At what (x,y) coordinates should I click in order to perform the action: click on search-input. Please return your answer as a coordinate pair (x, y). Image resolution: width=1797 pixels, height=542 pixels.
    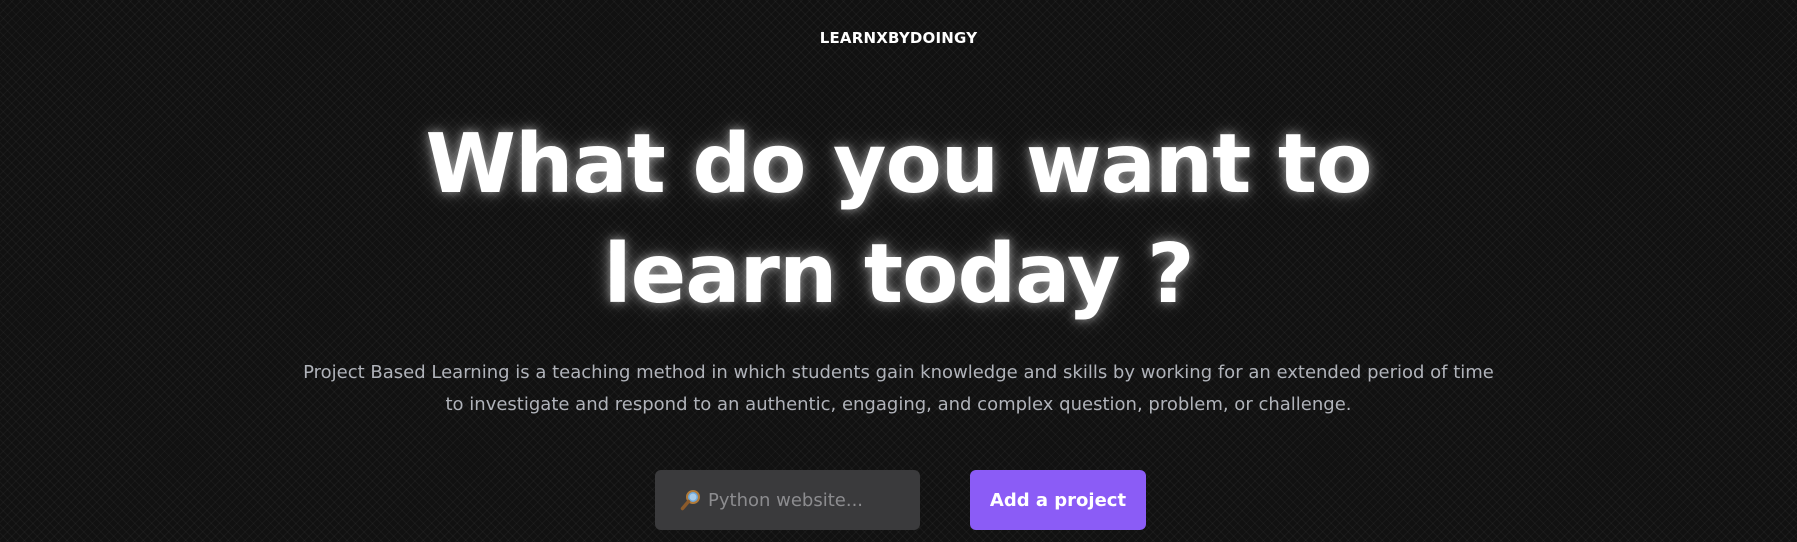
    Looking at the image, I should click on (808, 500).